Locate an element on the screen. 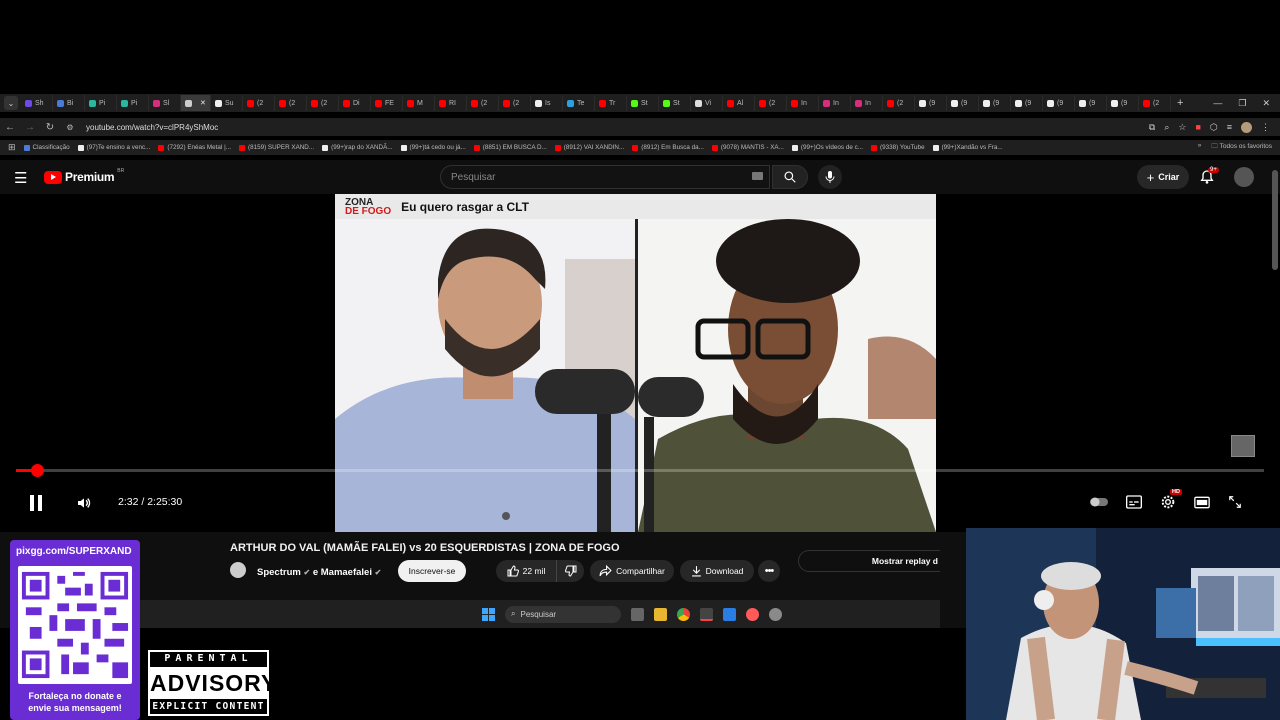  voice-search-button is located at coordinates (830, 177).